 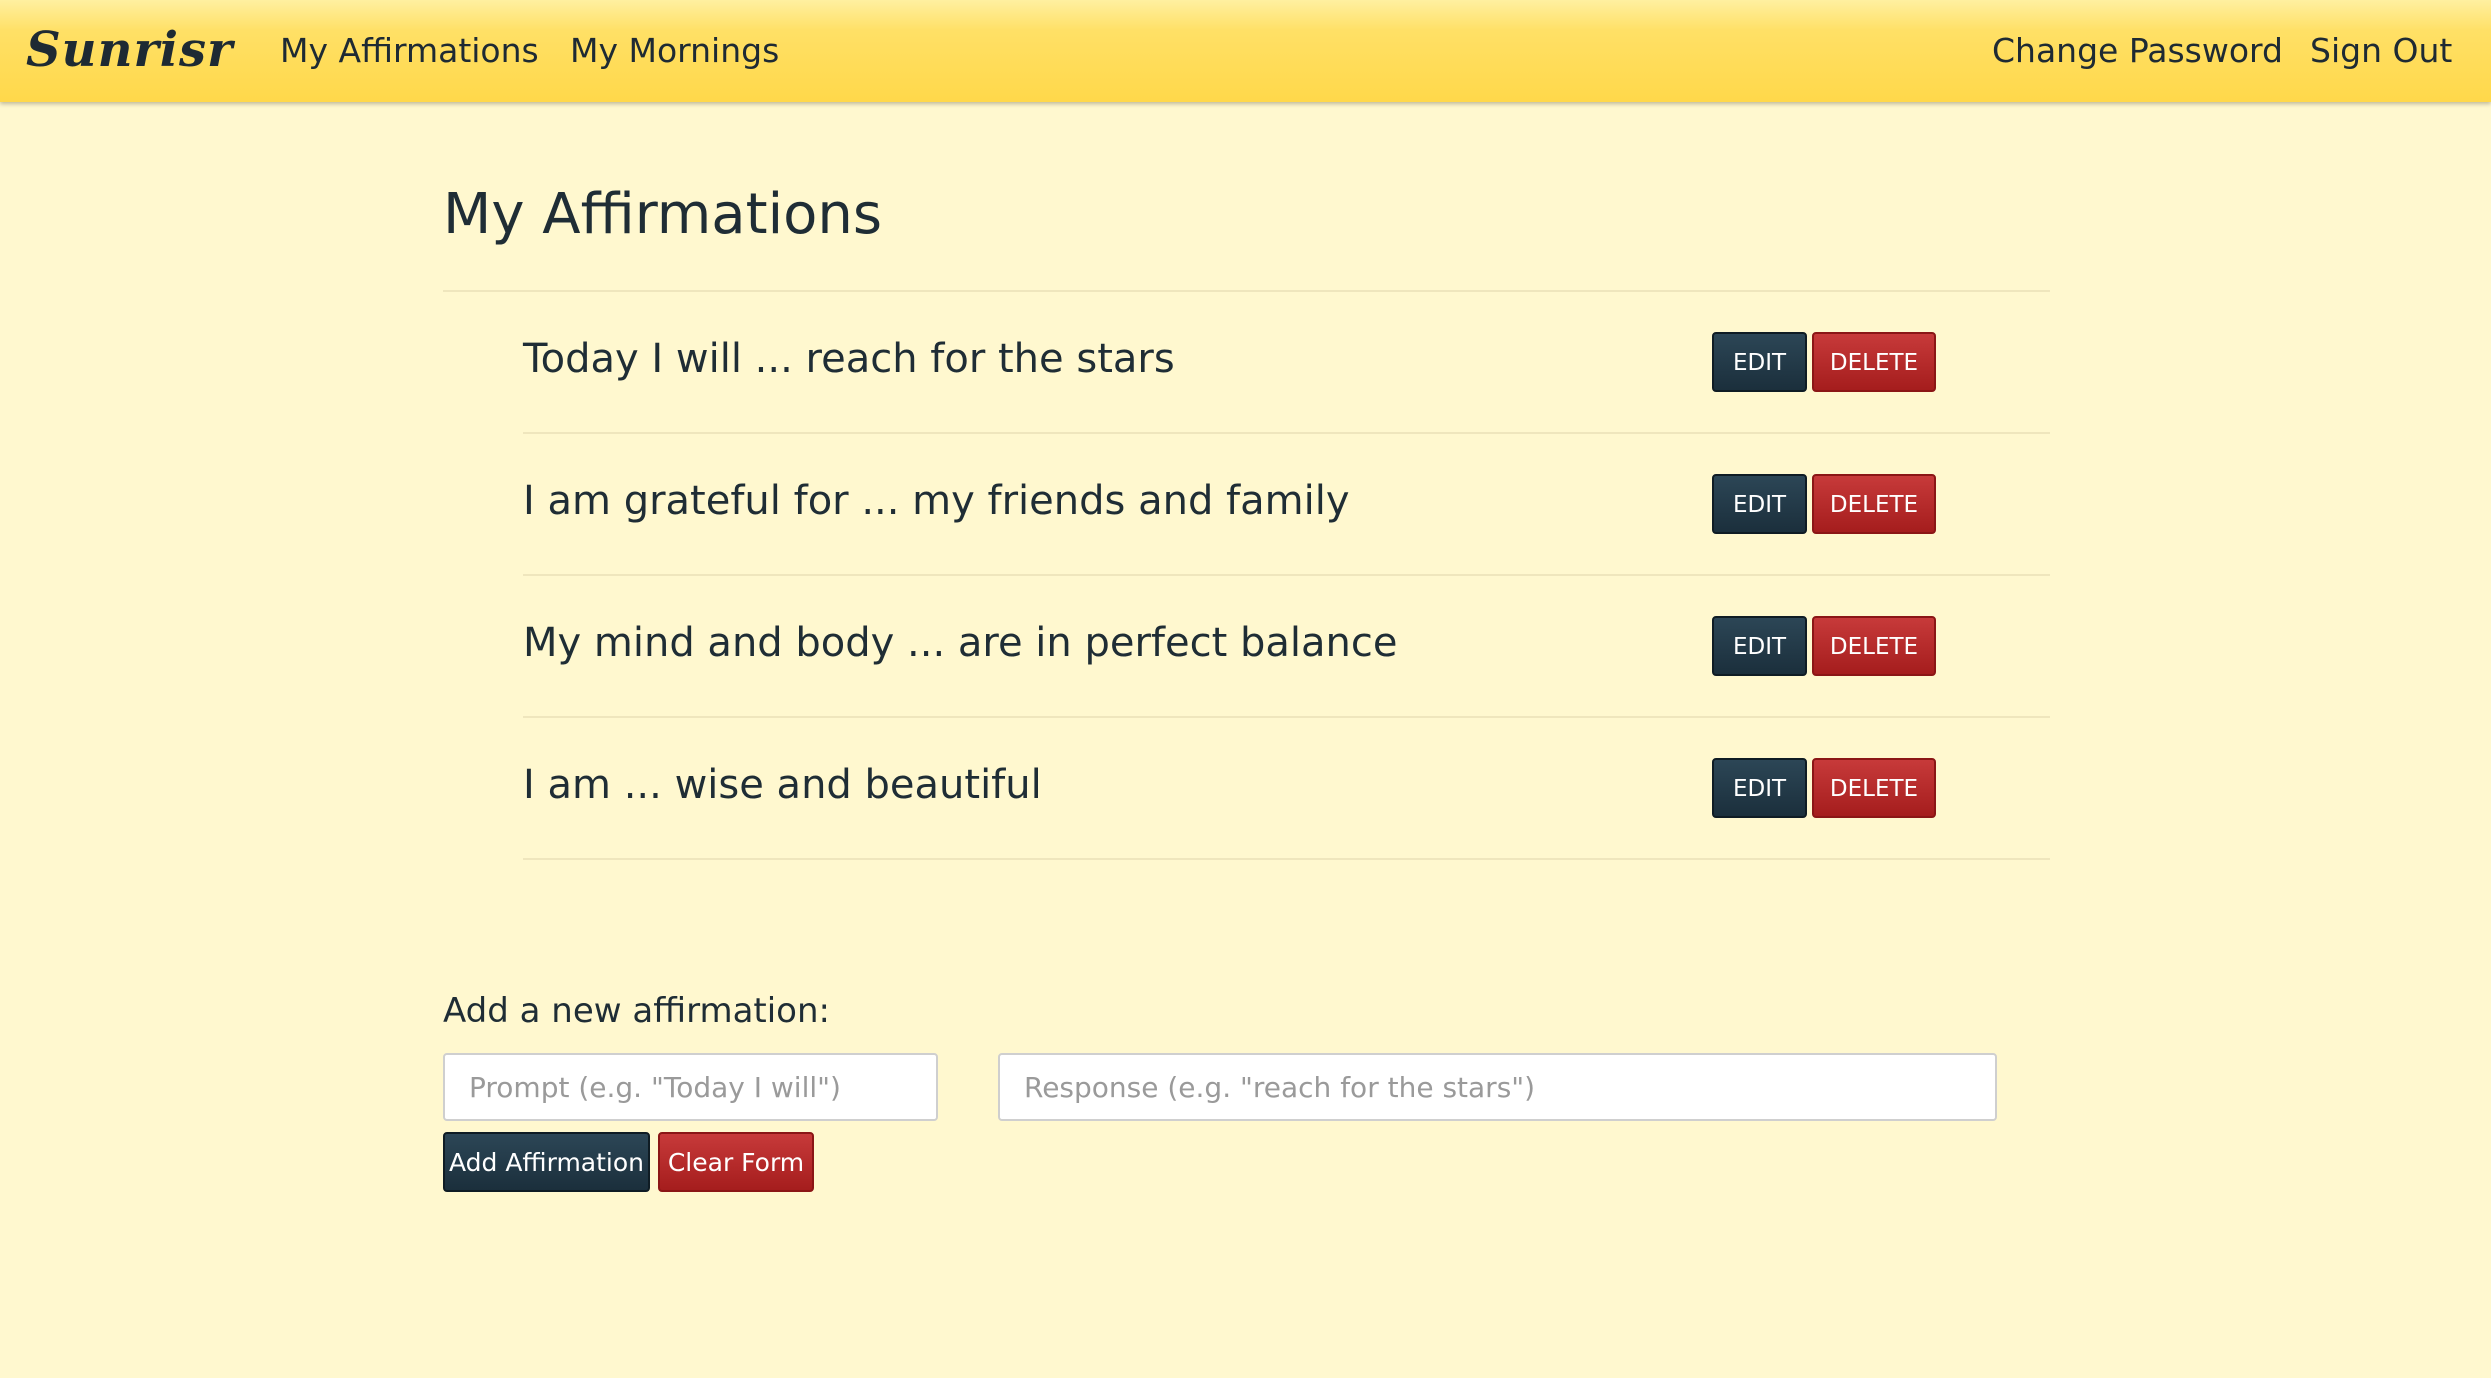 I want to click on nav-link-my-affirmations: My Affirmations, so click(x=409, y=51).